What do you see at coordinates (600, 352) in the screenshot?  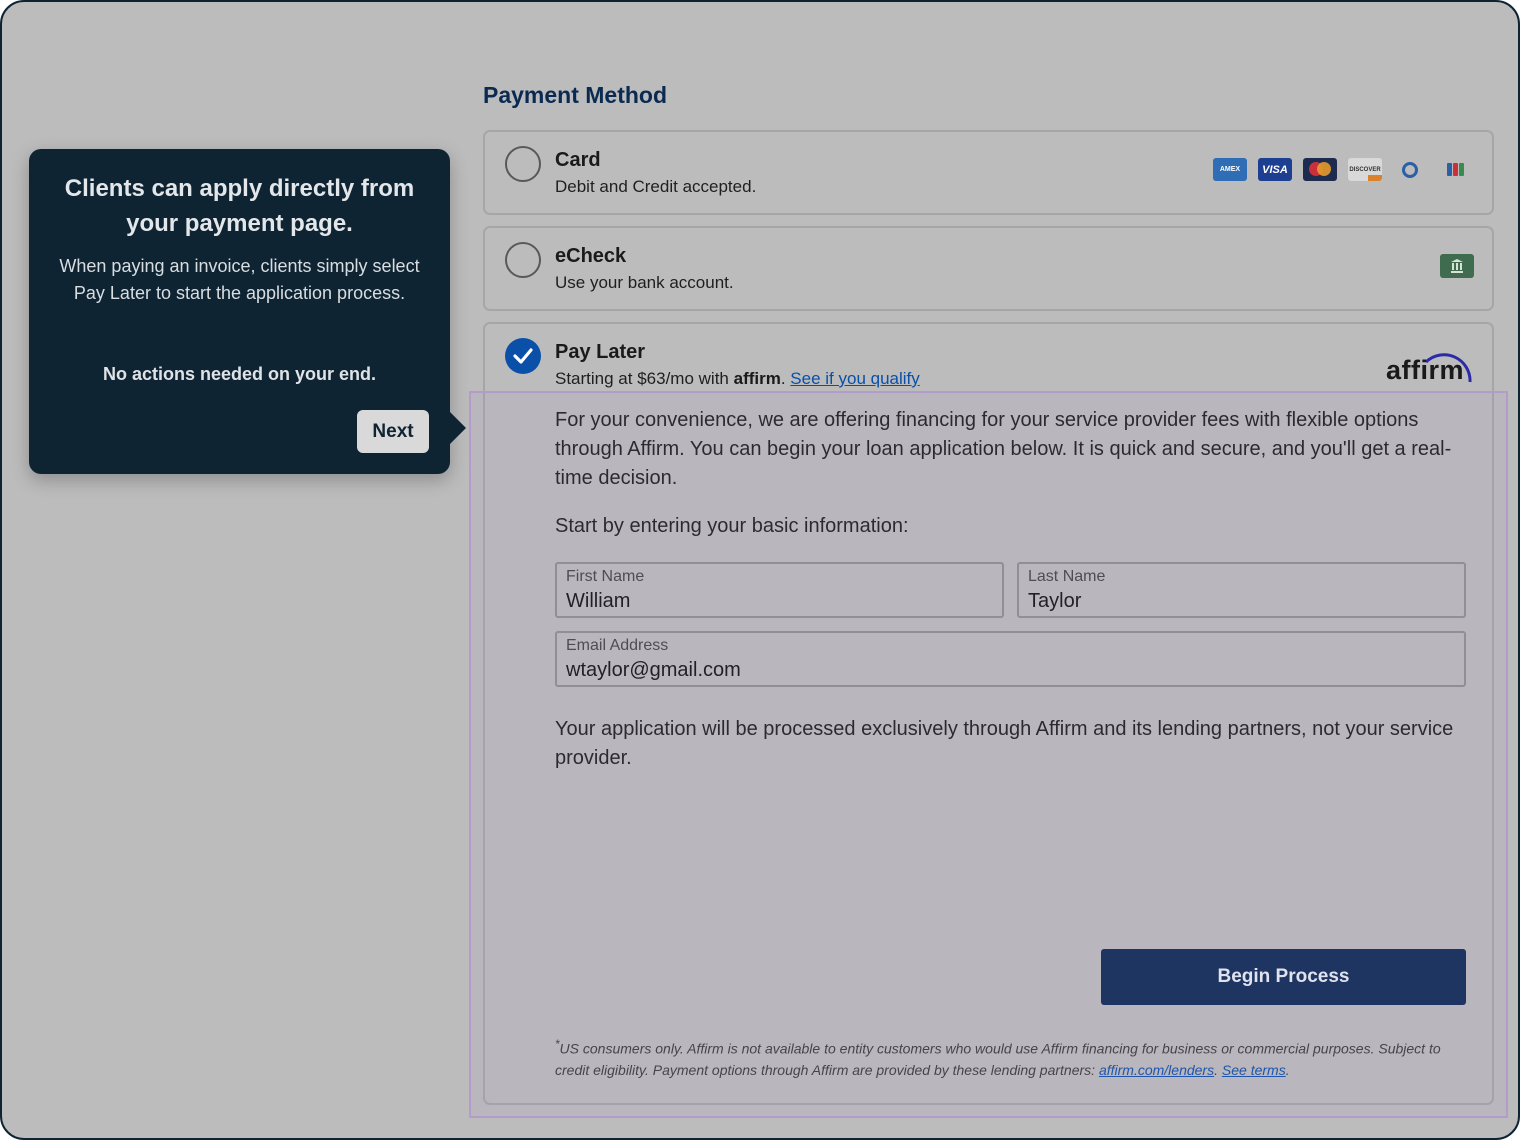 I see `pay-later-title: Pay Later` at bounding box center [600, 352].